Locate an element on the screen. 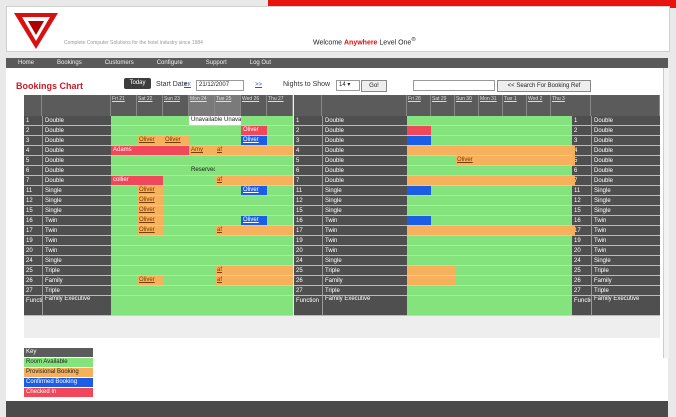 The width and height of the screenshot is (676, 417). booking-unavailable: Unavailable Unavailable is located at coordinates (215, 120).